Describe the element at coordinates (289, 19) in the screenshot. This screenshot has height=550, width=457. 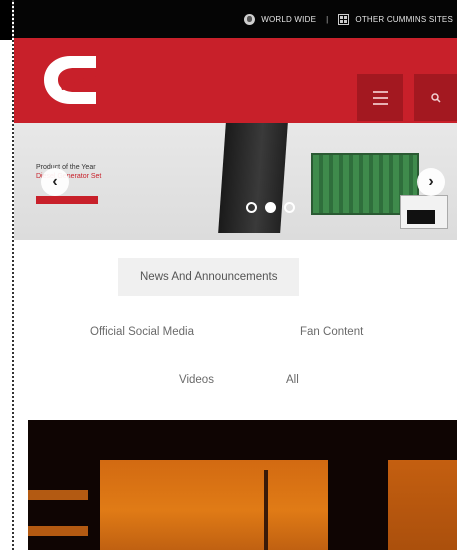
I see `world-wide-label: WORLD WIDE` at that location.